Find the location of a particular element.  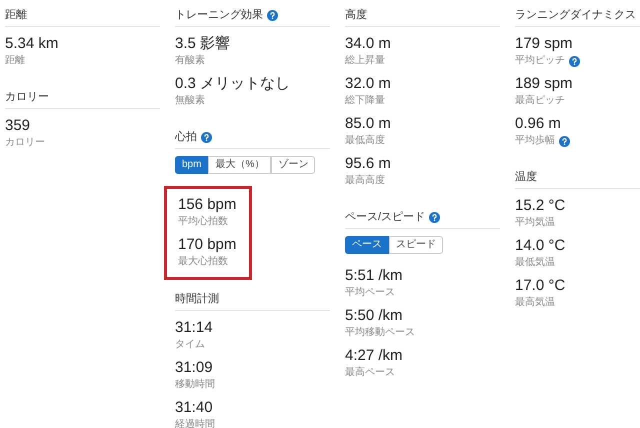

stat-label: 総下降量 is located at coordinates (365, 101).